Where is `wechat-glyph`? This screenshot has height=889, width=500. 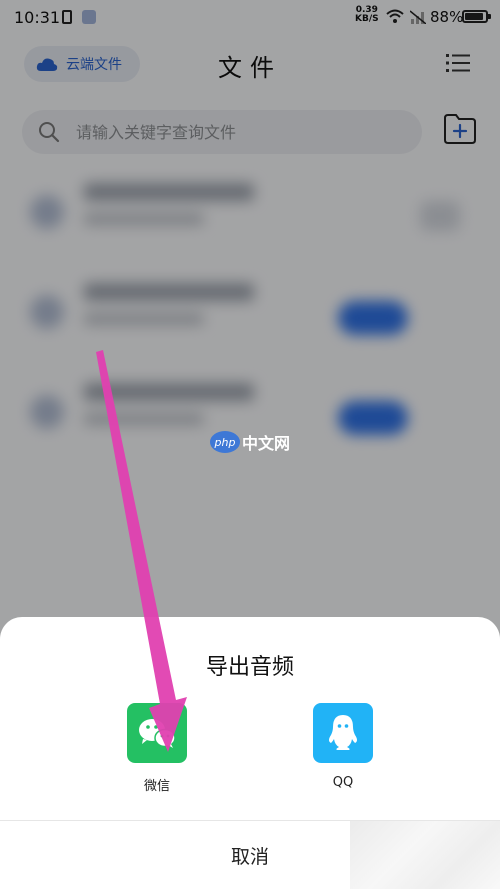
wechat-glyph is located at coordinates (157, 733).